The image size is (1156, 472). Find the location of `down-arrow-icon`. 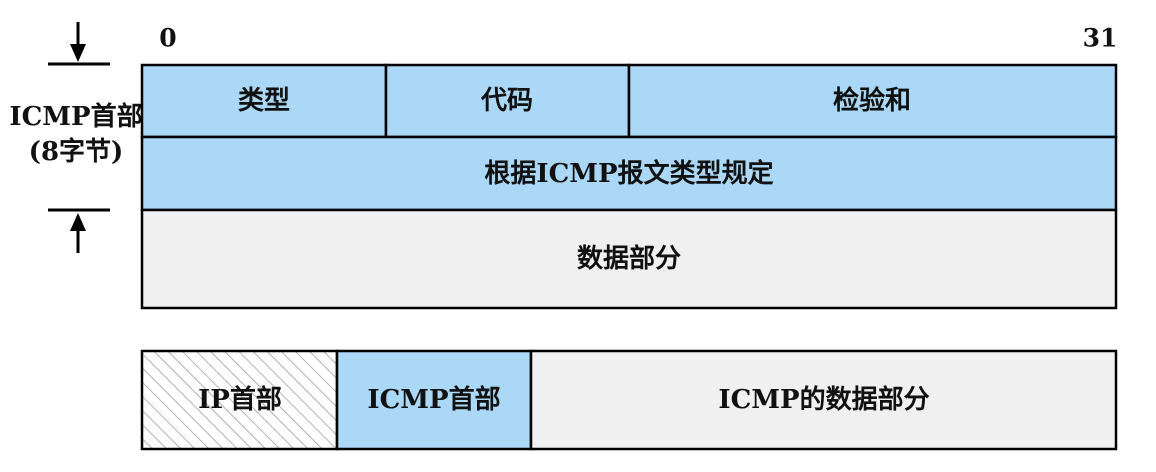

down-arrow-icon is located at coordinates (78, 53).